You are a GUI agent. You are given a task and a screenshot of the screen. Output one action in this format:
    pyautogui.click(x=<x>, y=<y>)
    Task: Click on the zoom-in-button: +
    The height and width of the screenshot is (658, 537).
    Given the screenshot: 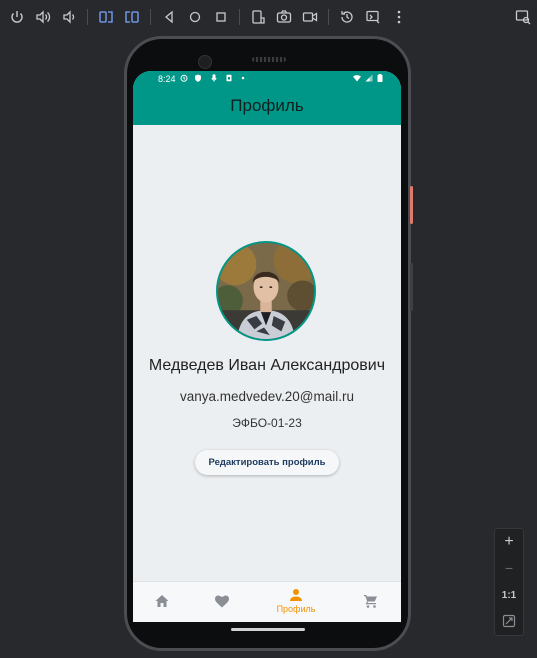 What is the action you would take?
    pyautogui.click(x=509, y=542)
    